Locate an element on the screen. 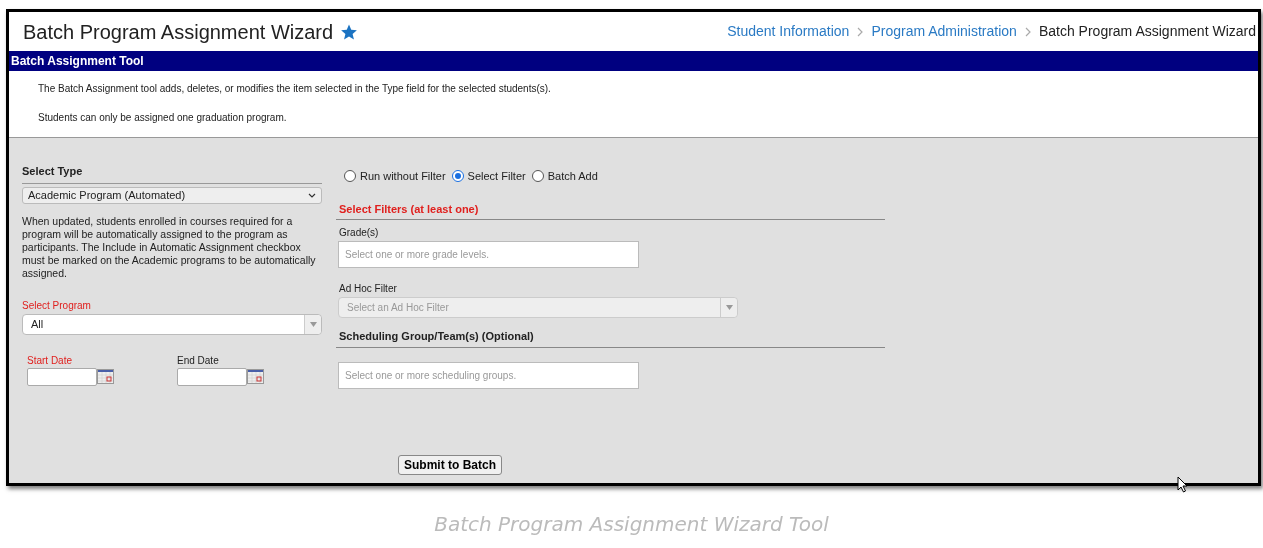 Image resolution: width=1263 pixels, height=548 pixels. image-caption: Batch Program Assignment Wizard Tool is located at coordinates (631, 524).